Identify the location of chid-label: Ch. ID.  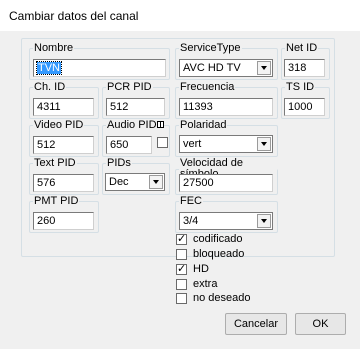
(50, 87).